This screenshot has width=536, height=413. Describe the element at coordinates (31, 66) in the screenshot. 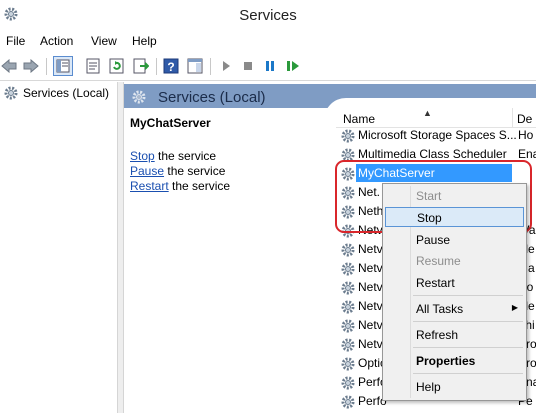

I see `forward-arrow-icon` at that location.